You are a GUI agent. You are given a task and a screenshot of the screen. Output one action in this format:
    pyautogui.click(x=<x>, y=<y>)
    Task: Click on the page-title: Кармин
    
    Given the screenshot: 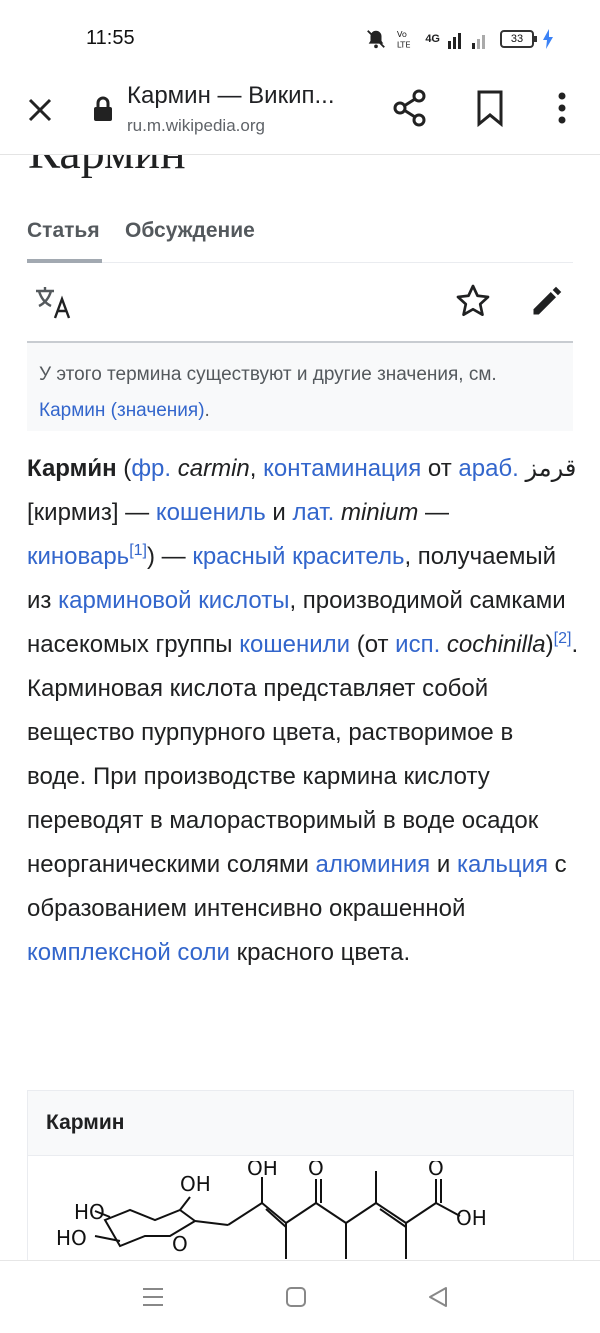 What is the action you would take?
    pyautogui.click(x=107, y=167)
    